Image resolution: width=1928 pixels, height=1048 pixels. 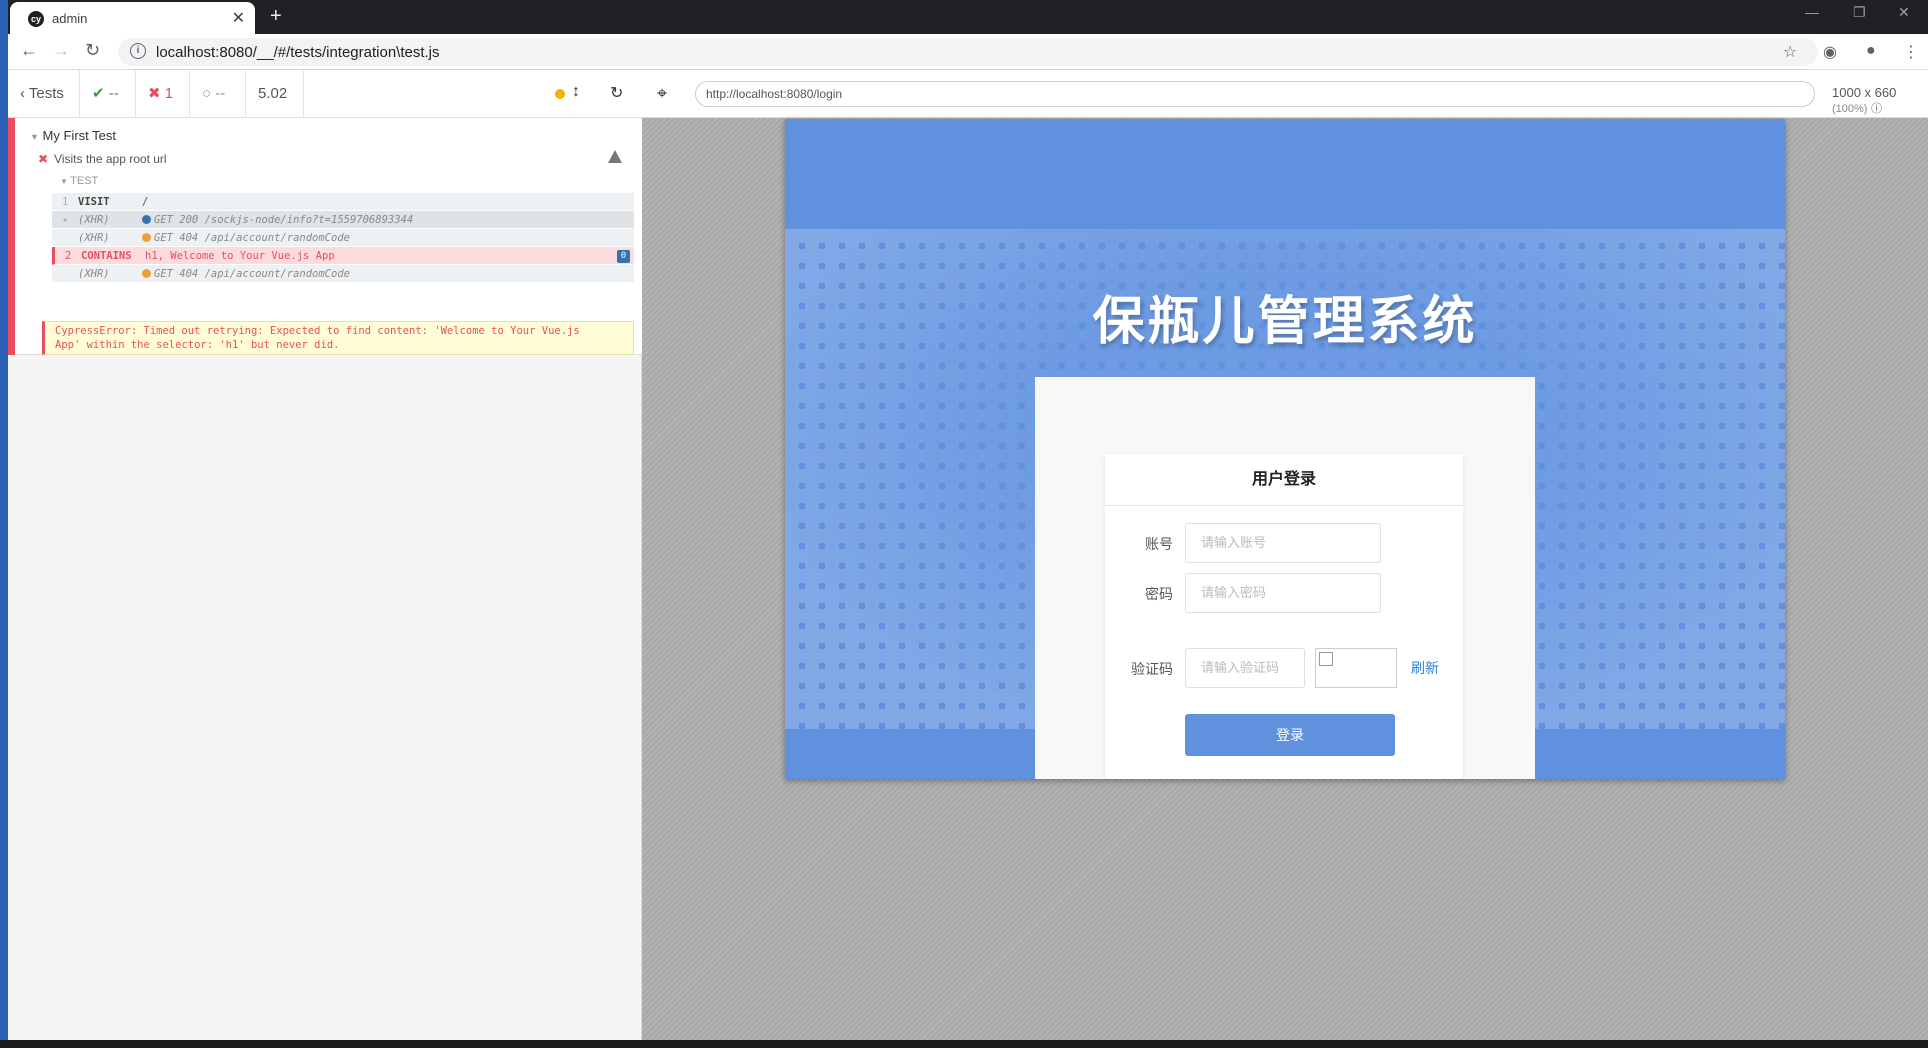 I want to click on left-edge-strip, so click(x=4, y=524).